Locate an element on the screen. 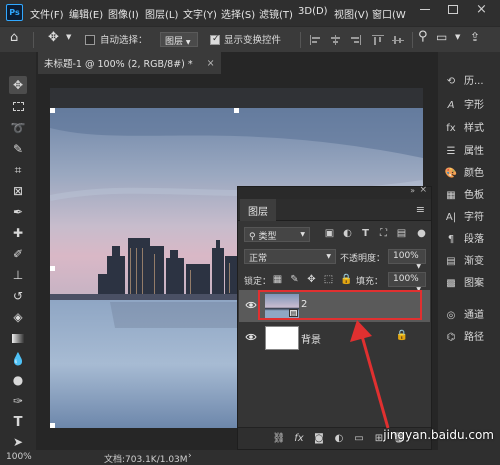  panel-properties: ☰ 属性 is located at coordinates (471, 151).